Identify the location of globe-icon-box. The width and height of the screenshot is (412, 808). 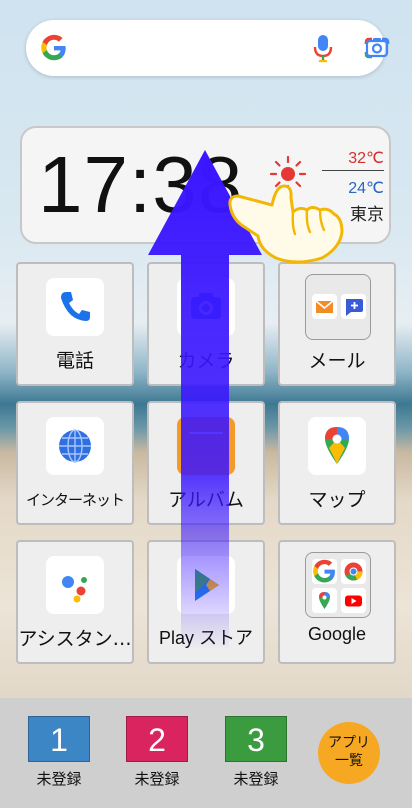
(75, 446).